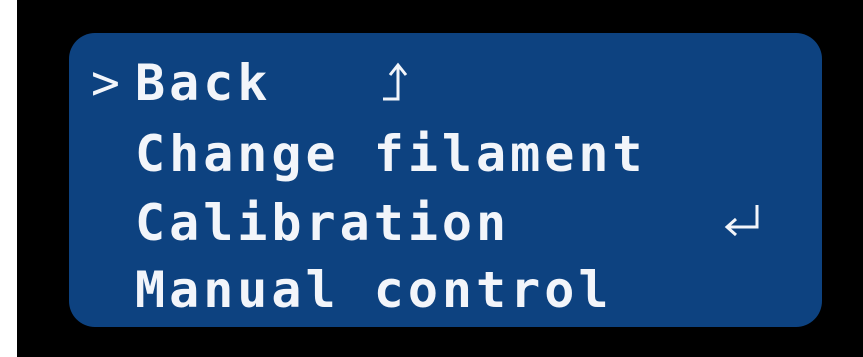  Describe the element at coordinates (374, 290) in the screenshot. I see `menu-item-label: Manual control` at that location.